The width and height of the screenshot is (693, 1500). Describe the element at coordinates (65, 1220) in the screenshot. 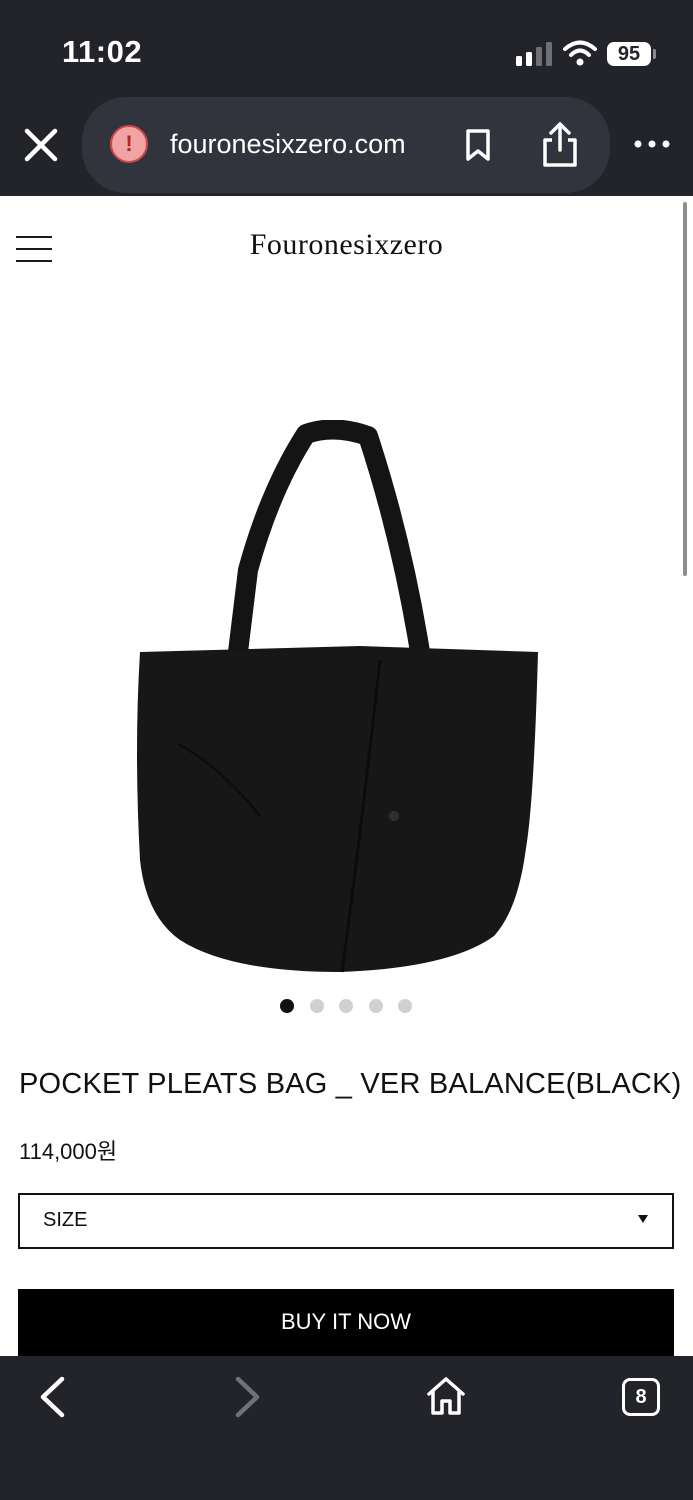

I see `size-select-label: SIZE` at that location.